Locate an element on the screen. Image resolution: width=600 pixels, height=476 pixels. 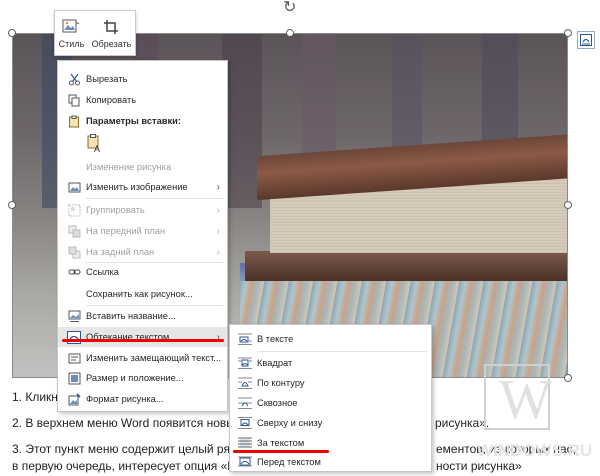
watermark-site: WINDOWS.RU is located at coordinates (534, 450).